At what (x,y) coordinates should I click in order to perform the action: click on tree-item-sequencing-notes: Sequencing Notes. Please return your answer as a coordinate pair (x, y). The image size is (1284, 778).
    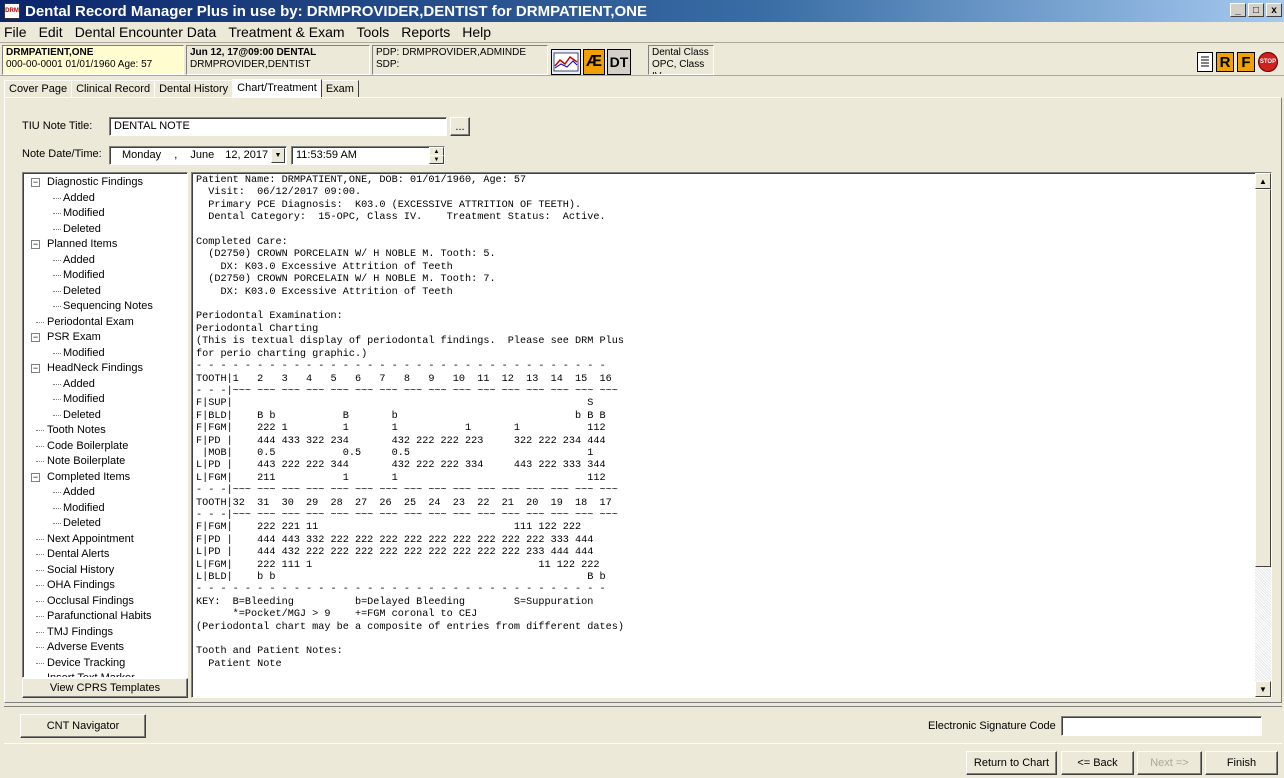
    Looking at the image, I should click on (105, 307).